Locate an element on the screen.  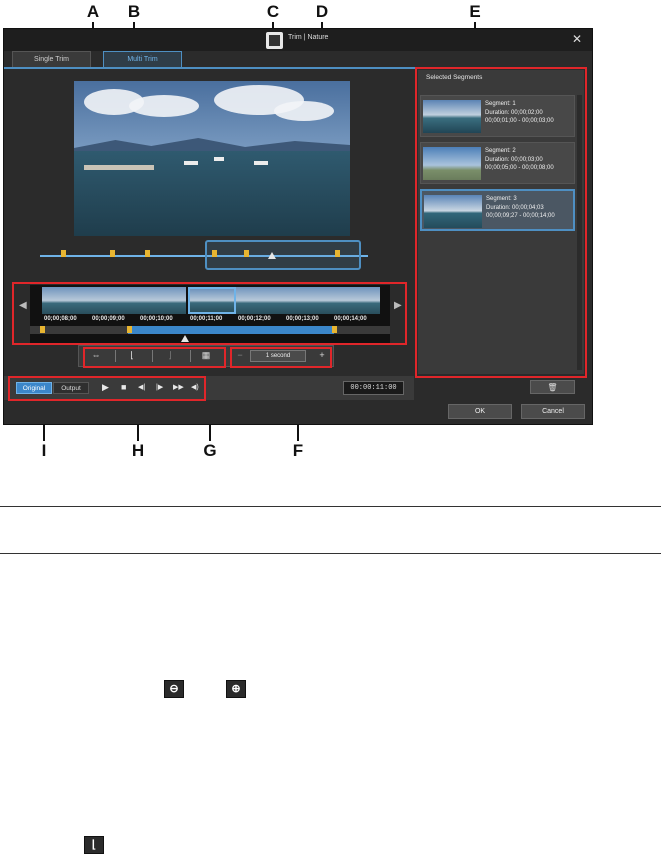
callout-frame-g is located at coordinates (154, 357).